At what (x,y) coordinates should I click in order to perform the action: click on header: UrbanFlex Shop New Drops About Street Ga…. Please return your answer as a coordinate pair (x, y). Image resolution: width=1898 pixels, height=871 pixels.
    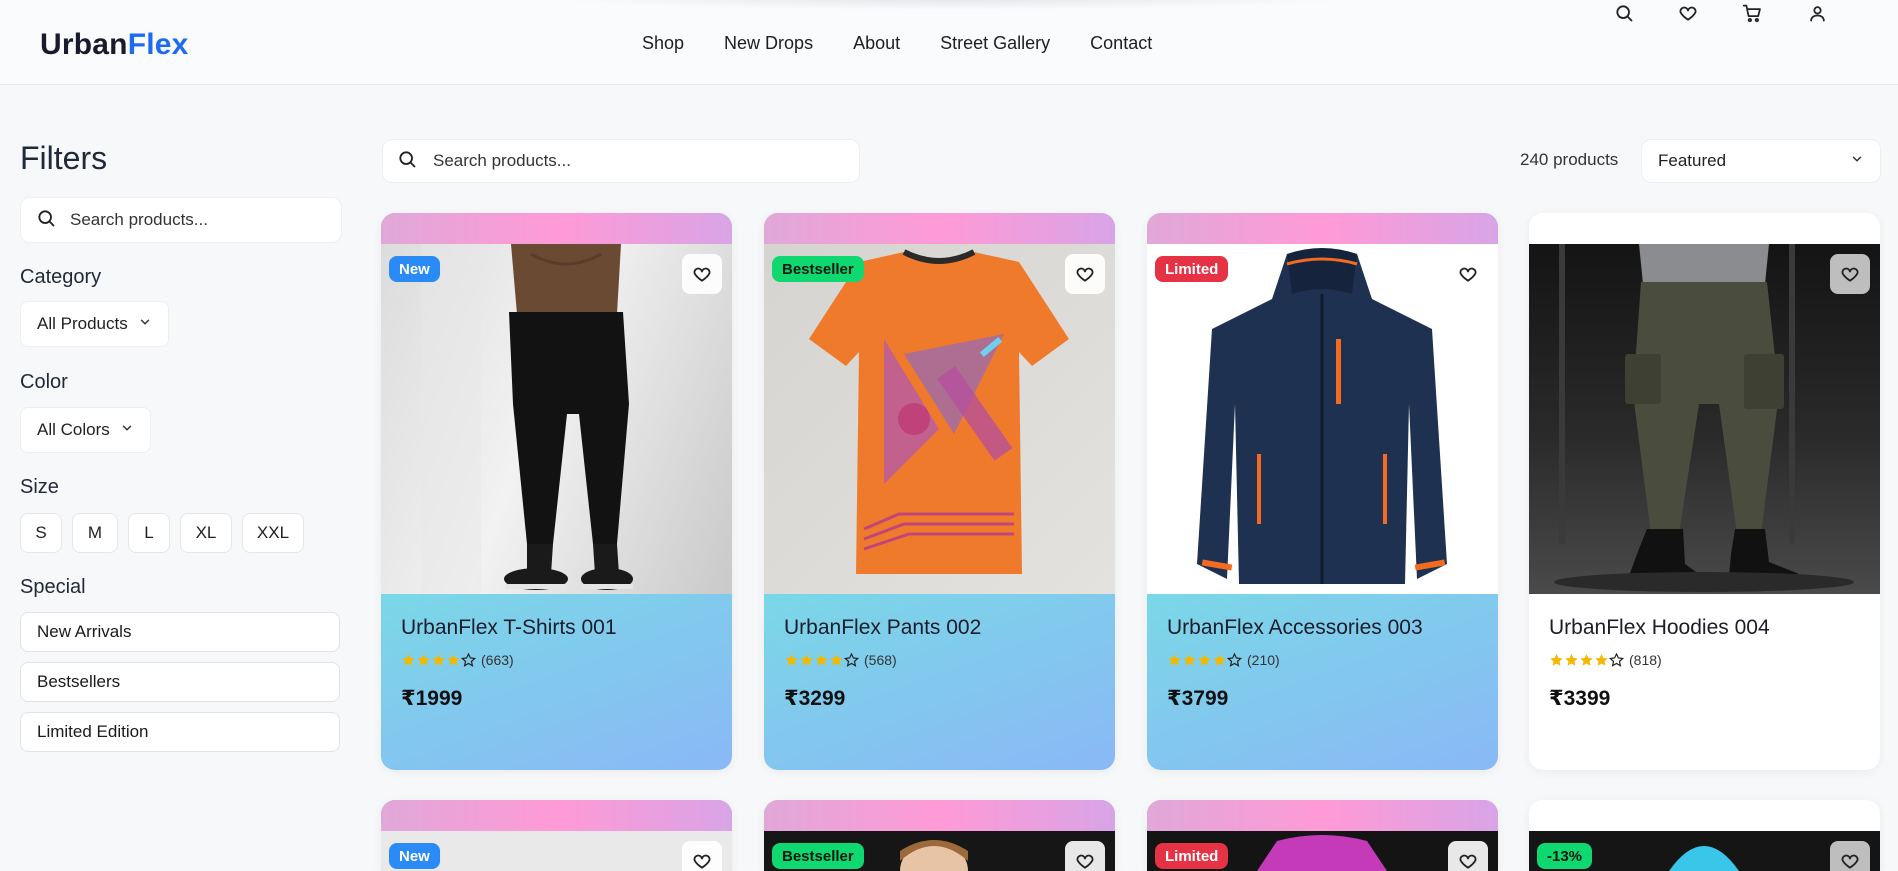
    Looking at the image, I should click on (949, 42).